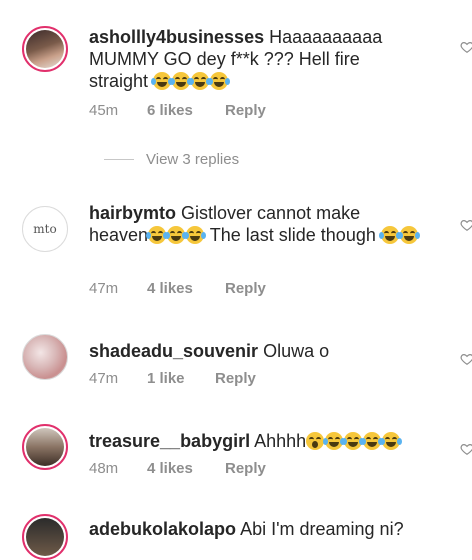 This screenshot has height=560, width=472. What do you see at coordinates (176, 37) in the screenshot?
I see `comment-username: ashollly4businesses` at bounding box center [176, 37].